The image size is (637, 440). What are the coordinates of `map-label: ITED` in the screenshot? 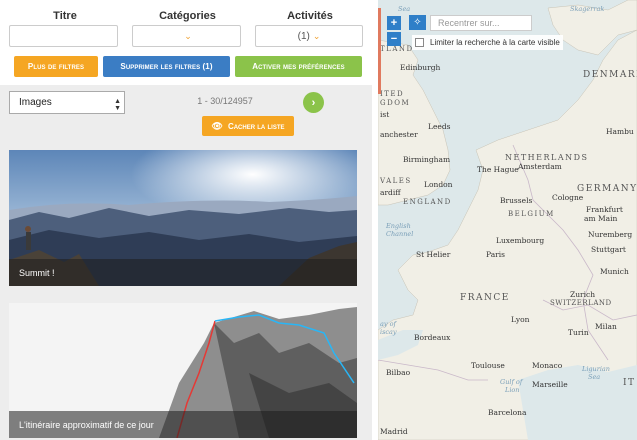 It's located at (392, 94).